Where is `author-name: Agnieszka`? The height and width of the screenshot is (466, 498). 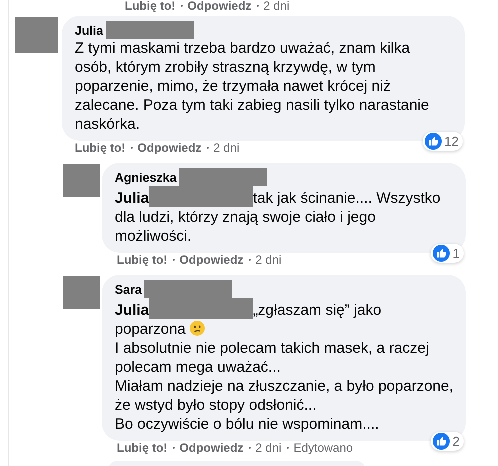 author-name: Agnieszka is located at coordinates (146, 178).